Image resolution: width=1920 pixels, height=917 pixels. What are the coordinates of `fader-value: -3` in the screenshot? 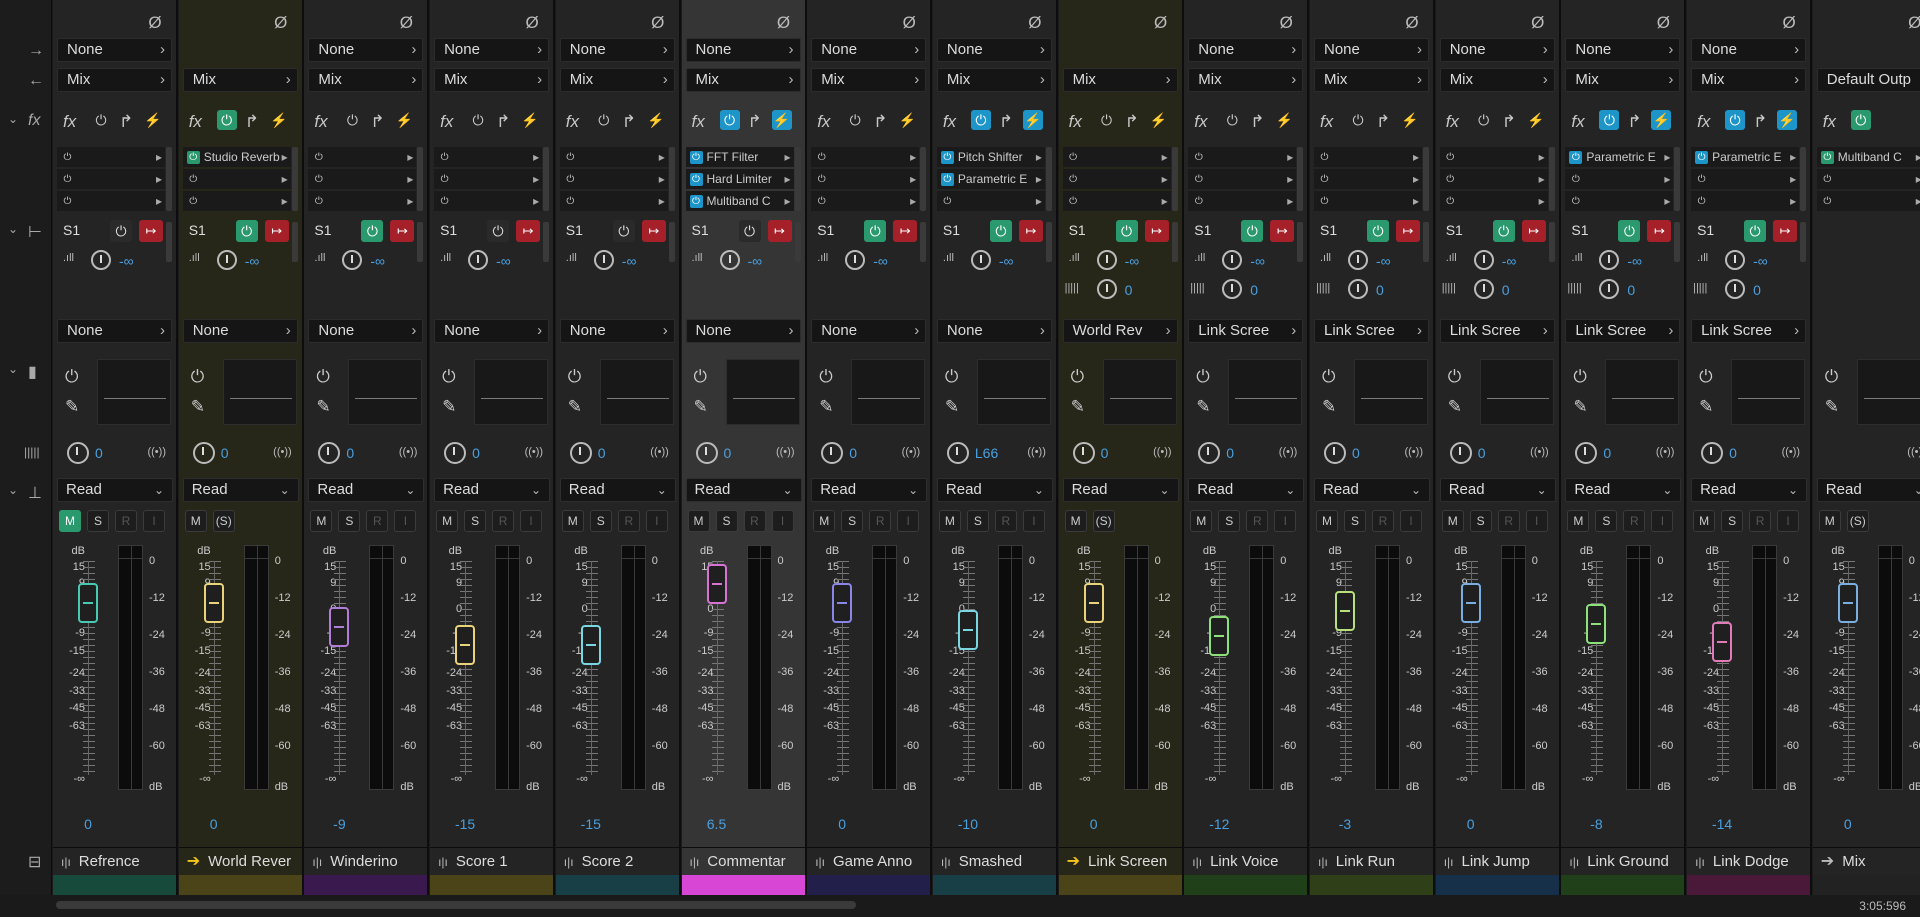 It's located at (1345, 824).